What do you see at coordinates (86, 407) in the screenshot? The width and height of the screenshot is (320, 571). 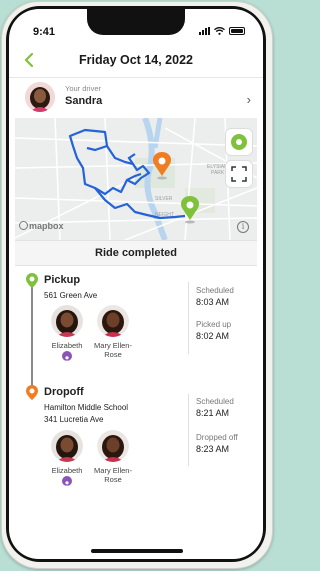 I see `dropoff-address-line1: Hamilton Middle School` at bounding box center [86, 407].